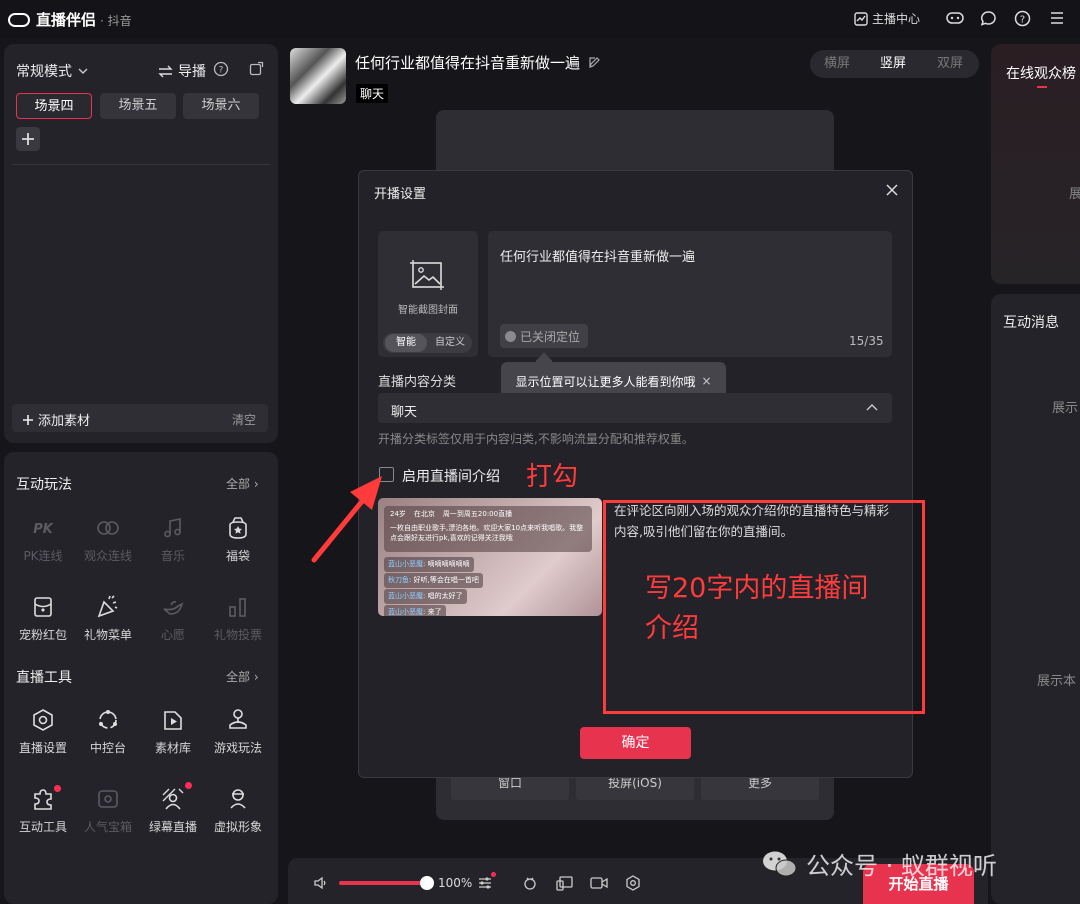 The height and width of the screenshot is (904, 1080). I want to click on location-off-icon, so click(510, 336).